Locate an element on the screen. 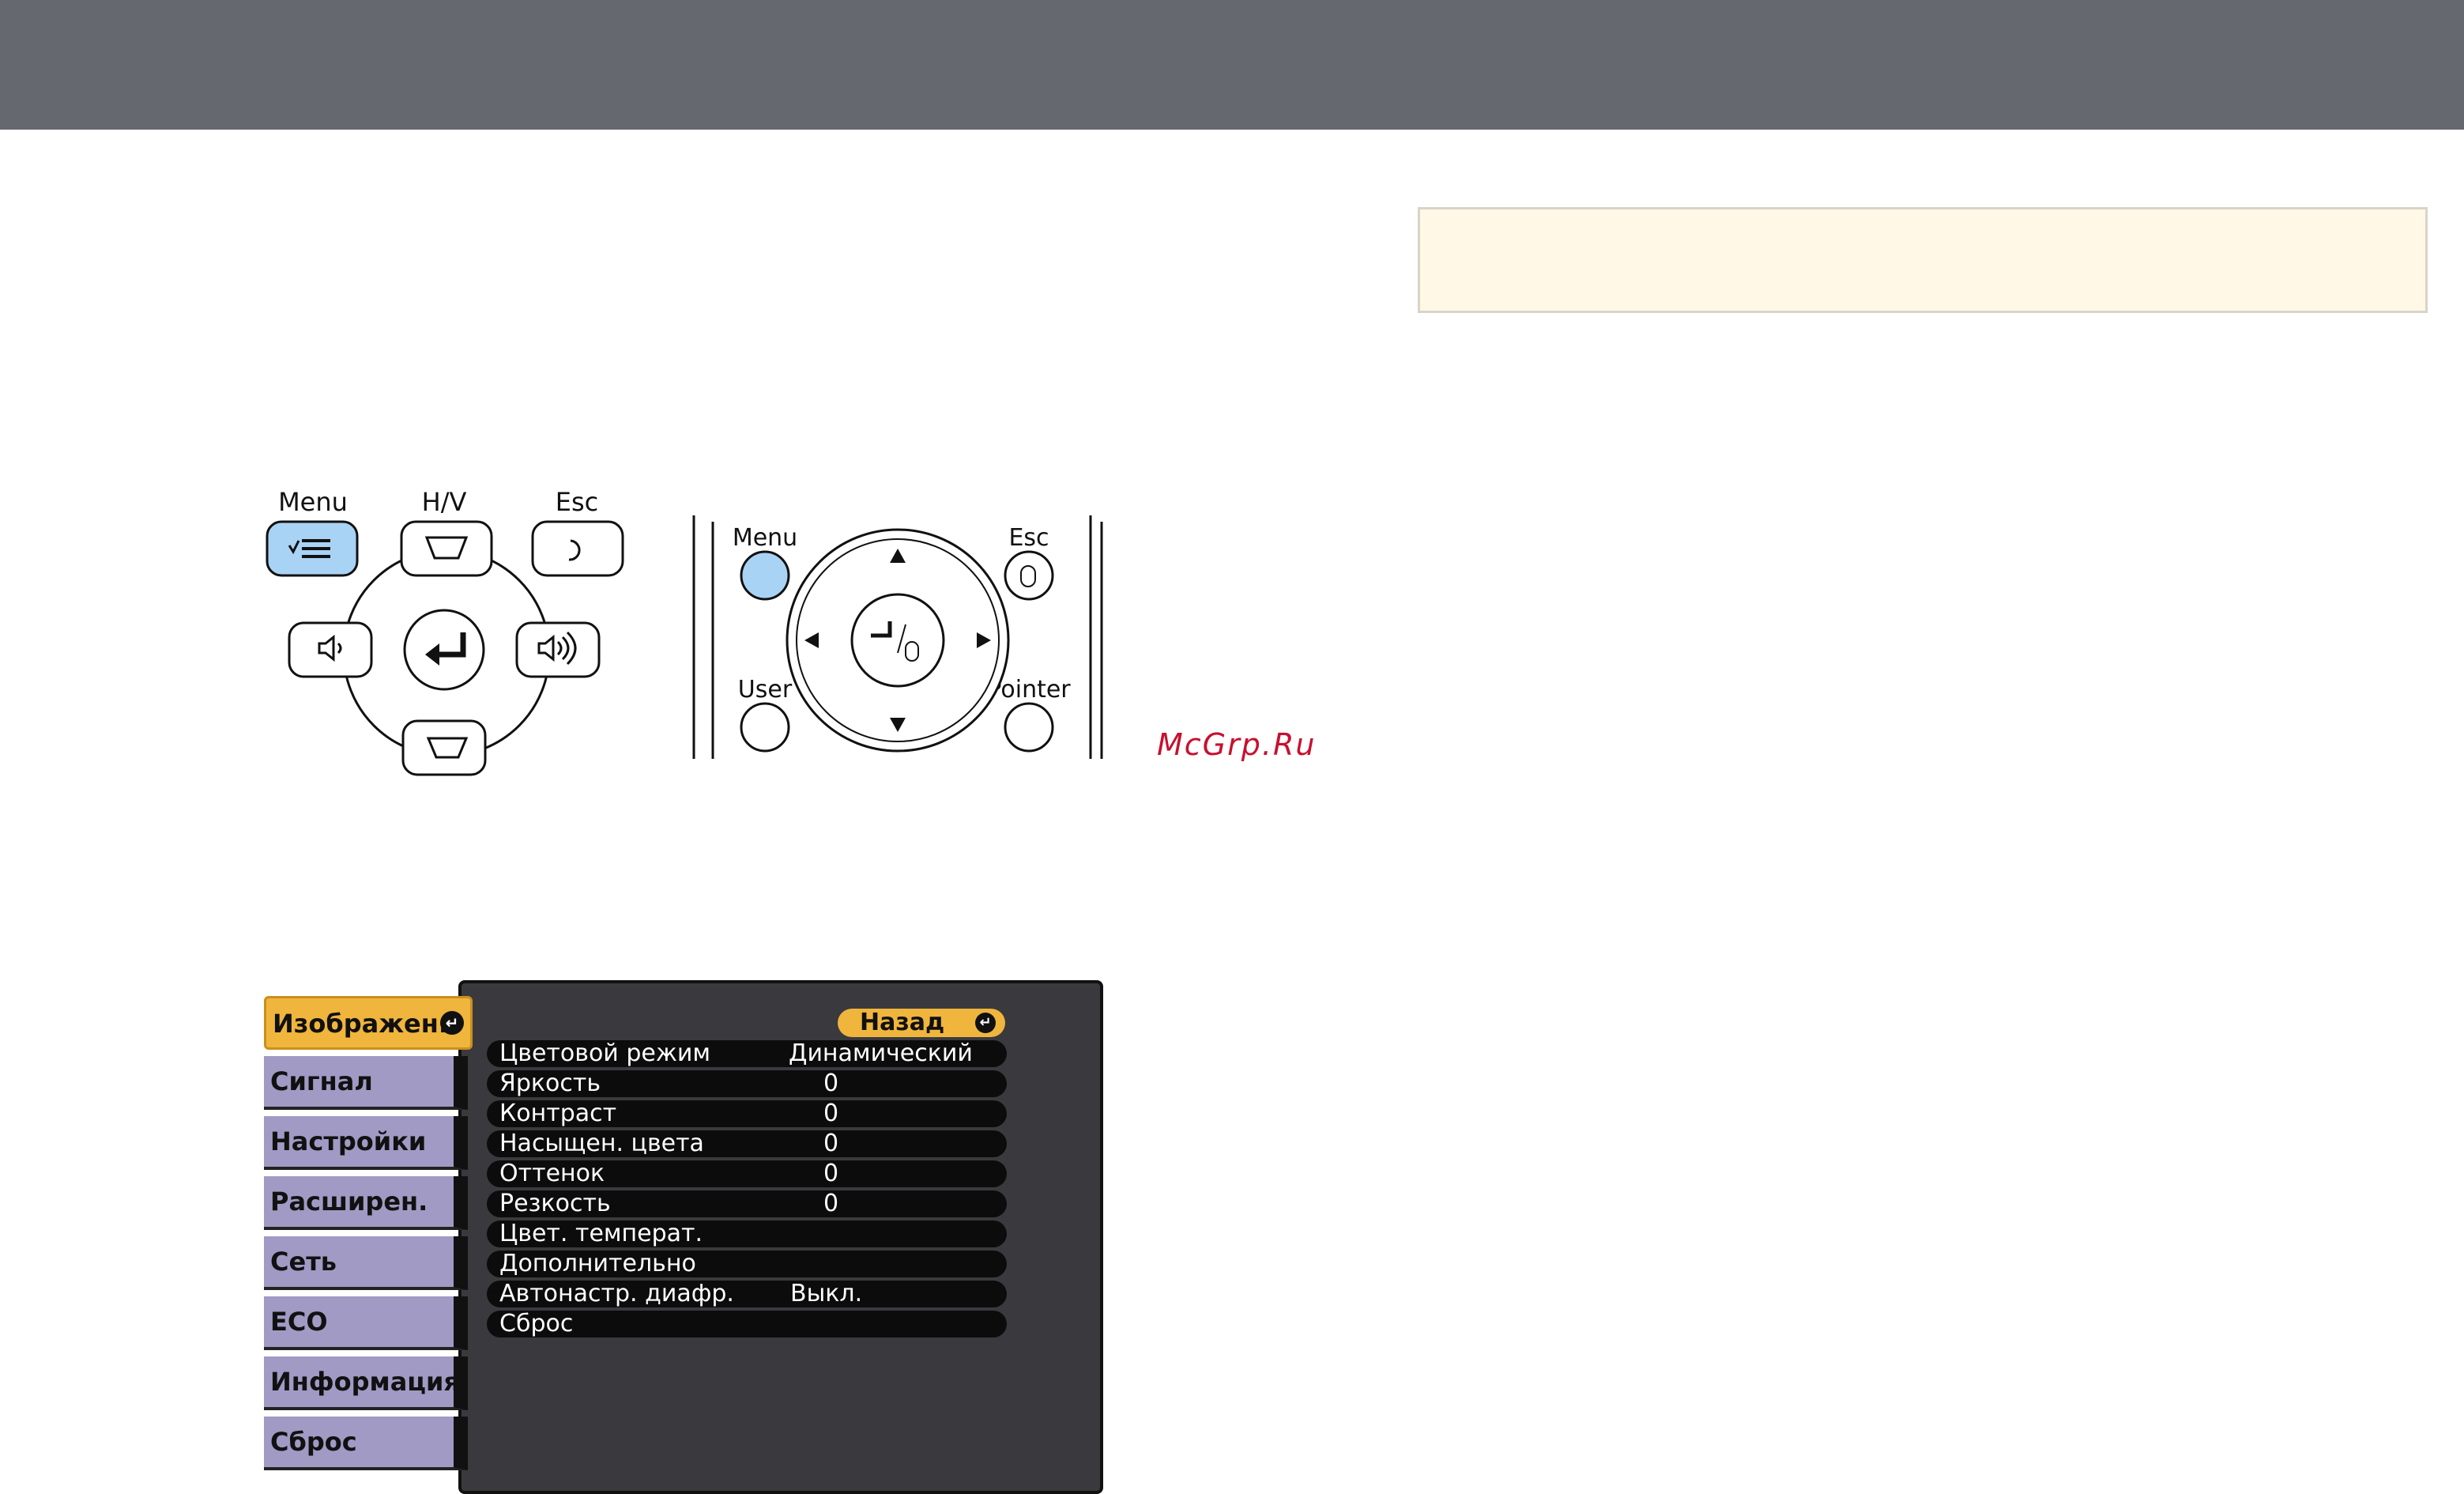  osd-row-auto-iris: Автонастр. диафр. Выкл. is located at coordinates (747, 1294).